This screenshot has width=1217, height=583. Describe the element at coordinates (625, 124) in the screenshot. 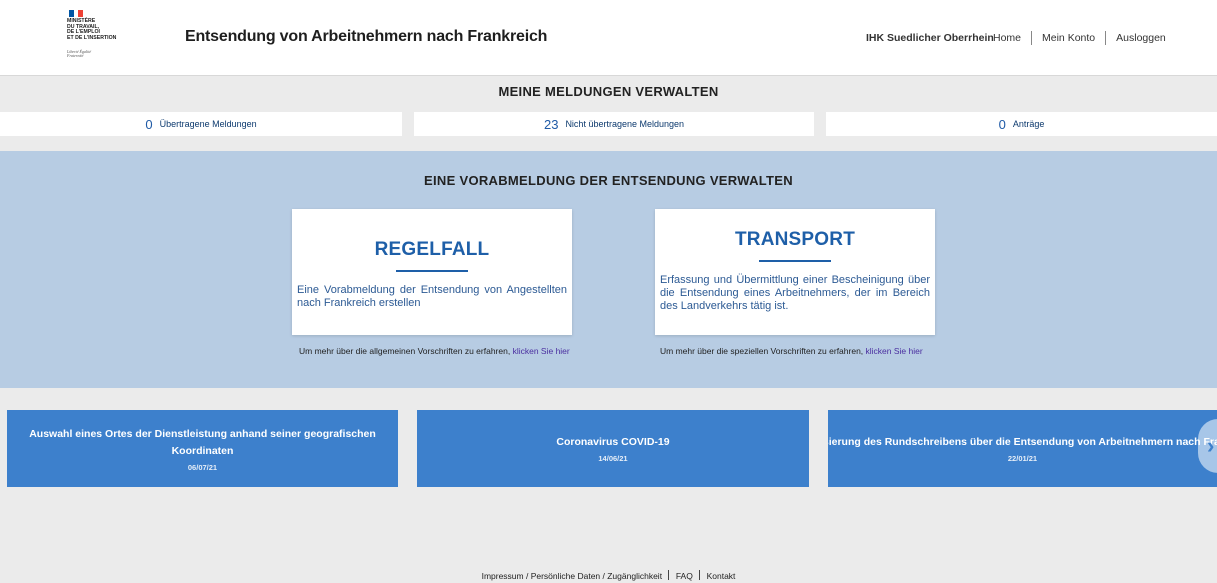

I see `meldungen-label: Nicht übertragene Meldungen` at that location.